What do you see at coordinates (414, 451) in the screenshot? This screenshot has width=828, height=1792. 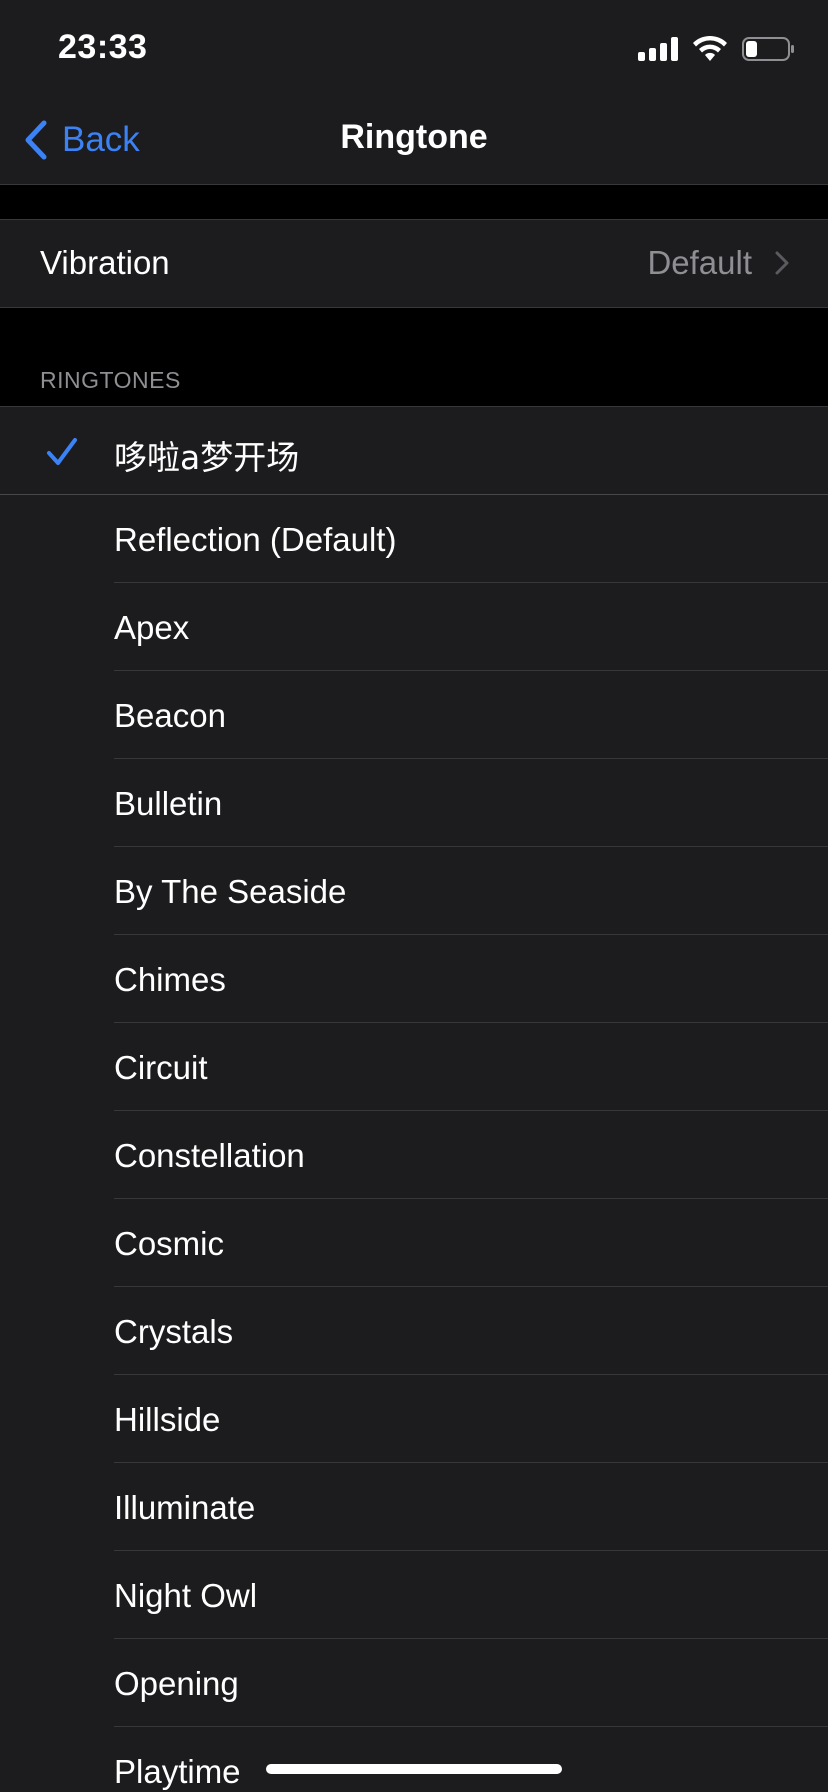 I see `ringtone-row-selected: 哆啦a梦开场` at bounding box center [414, 451].